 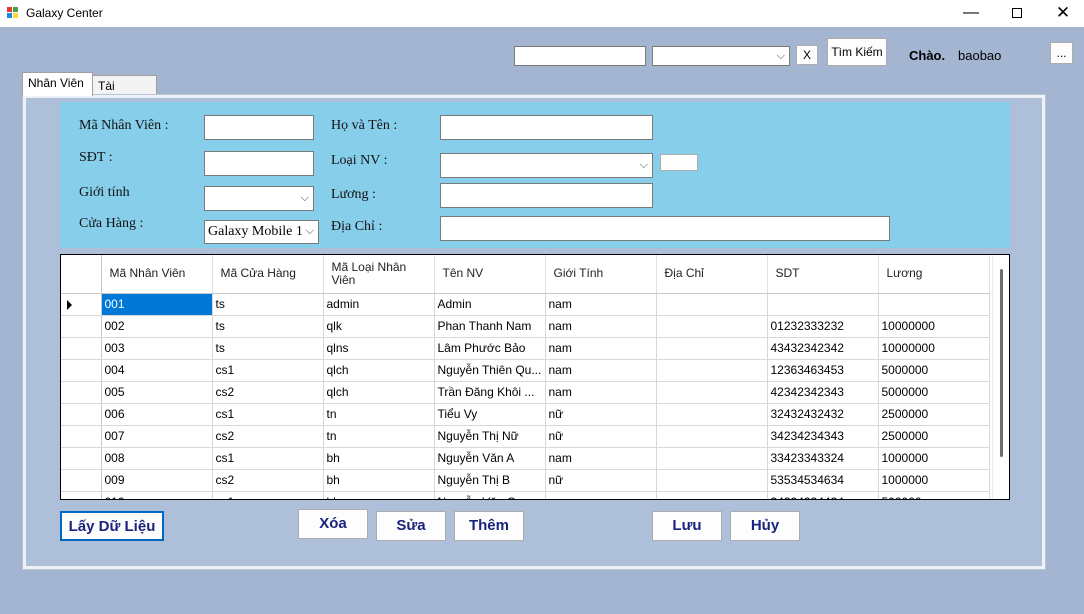 I want to click on table-row: 001 ts admin Admin nam, so click(x=525, y=304).